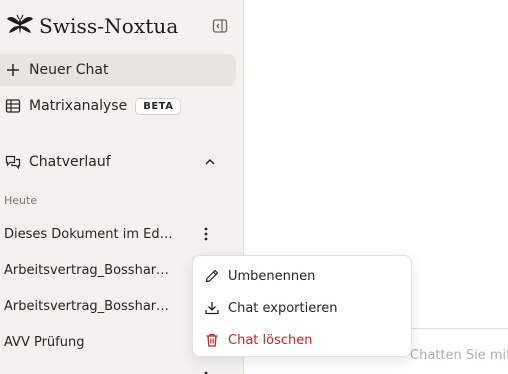 The width and height of the screenshot is (508, 374). I want to click on chat-context-menu: Umbenennen Chat exportieren Chat löschen, so click(302, 306).